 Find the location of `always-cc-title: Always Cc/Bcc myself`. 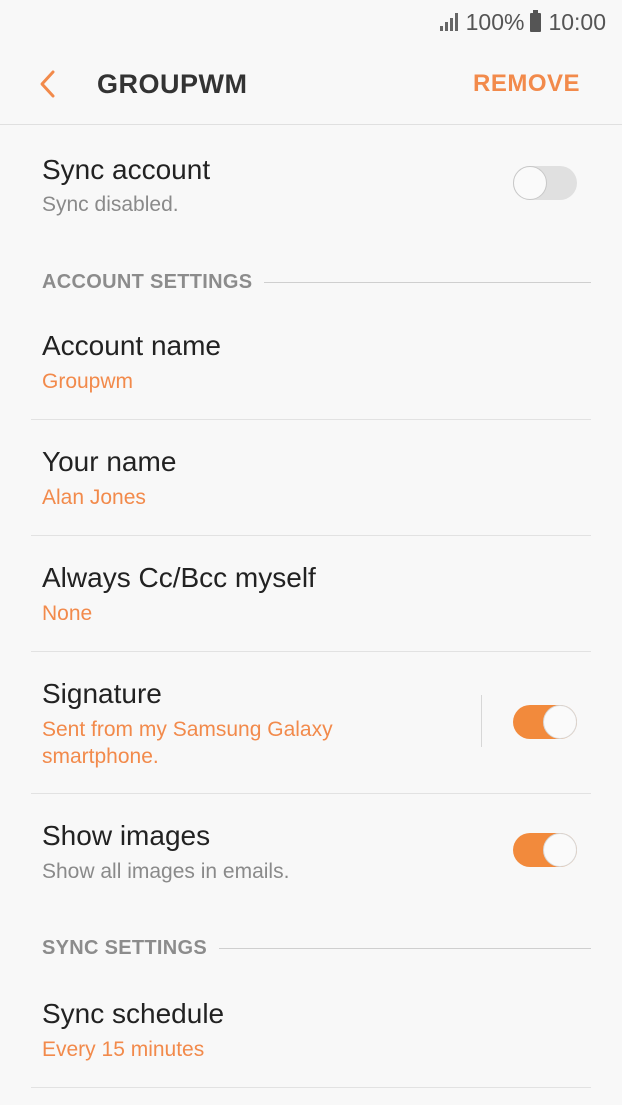

always-cc-title: Always Cc/Bcc myself is located at coordinates (179, 577).